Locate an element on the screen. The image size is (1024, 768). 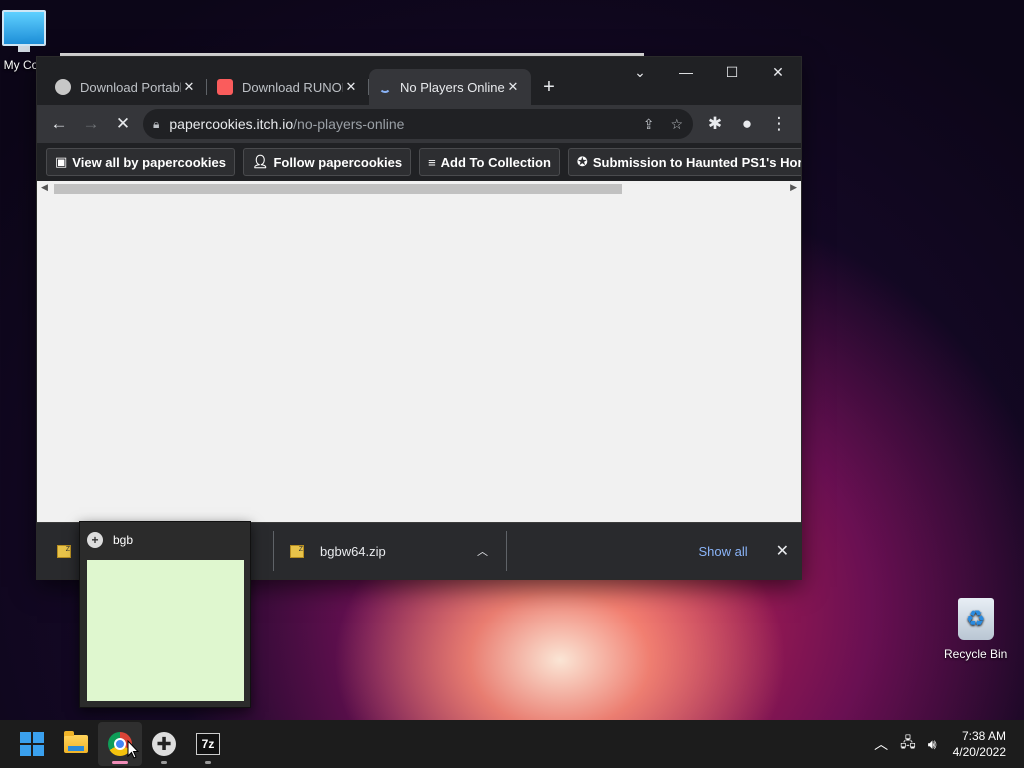
recycle-bin-icon: ♻ is located at coordinates (975, 619).